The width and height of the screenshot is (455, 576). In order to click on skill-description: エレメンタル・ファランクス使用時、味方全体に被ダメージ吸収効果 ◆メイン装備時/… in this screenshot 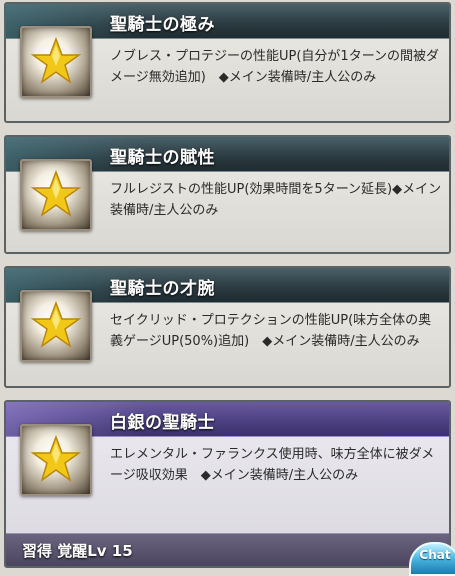, I will do `click(277, 465)`.